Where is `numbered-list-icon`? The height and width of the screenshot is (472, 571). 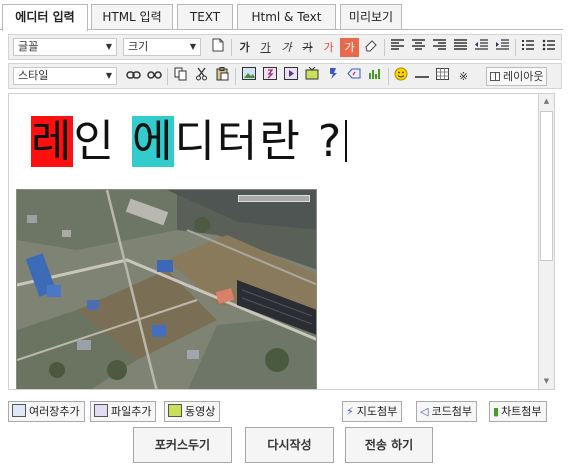 numbered-list-icon is located at coordinates (527, 47).